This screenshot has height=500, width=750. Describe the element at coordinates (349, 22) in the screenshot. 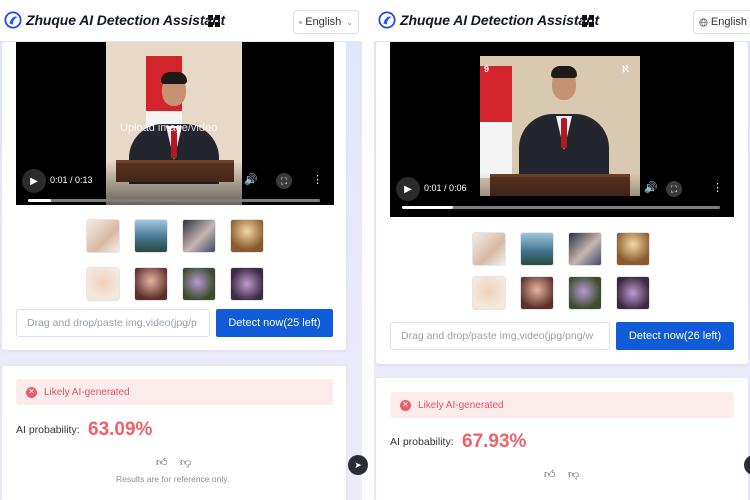

I see `chevron-down-icon: ⌄` at that location.